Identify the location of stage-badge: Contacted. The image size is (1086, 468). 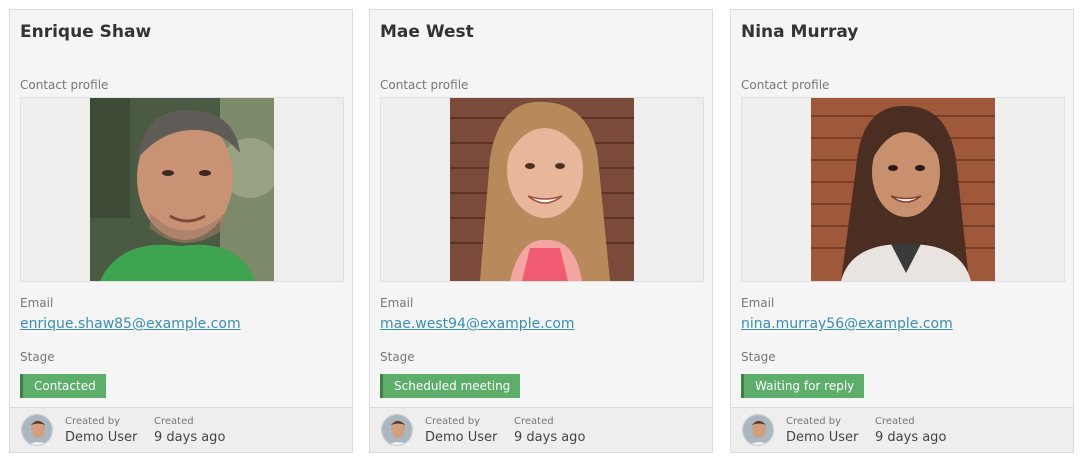
(63, 386).